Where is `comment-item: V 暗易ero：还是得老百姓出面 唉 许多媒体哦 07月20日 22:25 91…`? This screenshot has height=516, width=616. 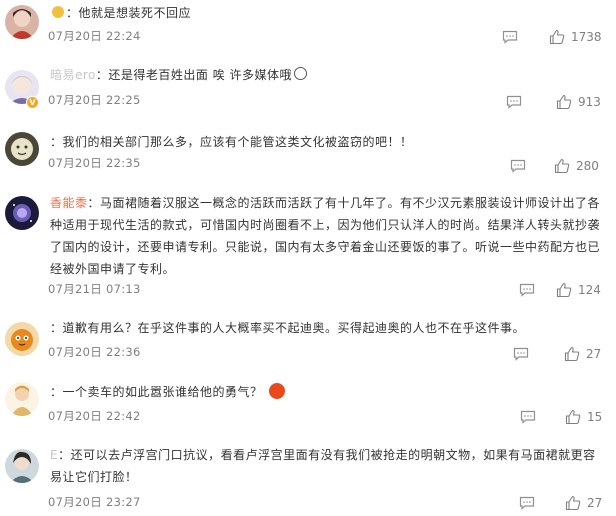 comment-item: V 暗易ero：还是得老百姓出面 唉 许多媒体哦 07月20日 22:25 91… is located at coordinates (308, 90).